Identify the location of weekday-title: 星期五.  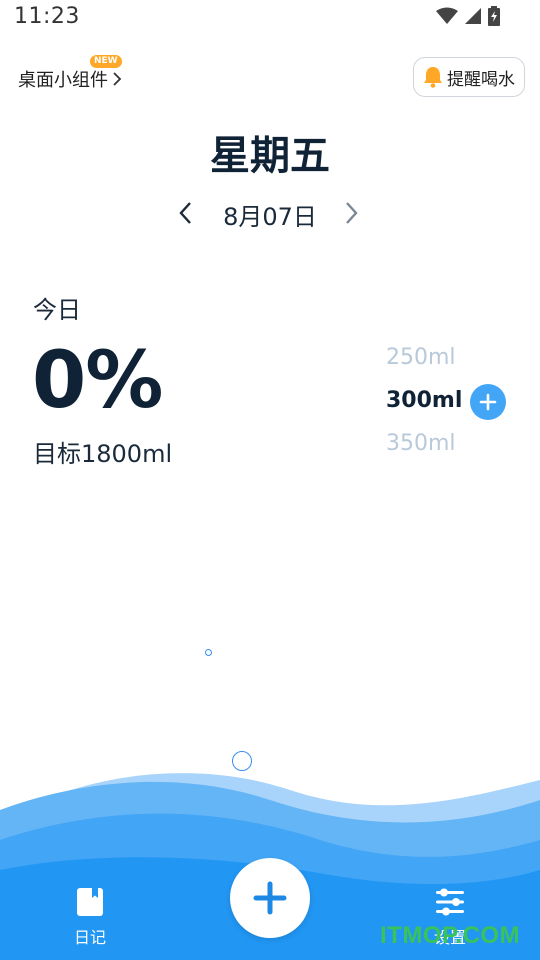
(270, 156).